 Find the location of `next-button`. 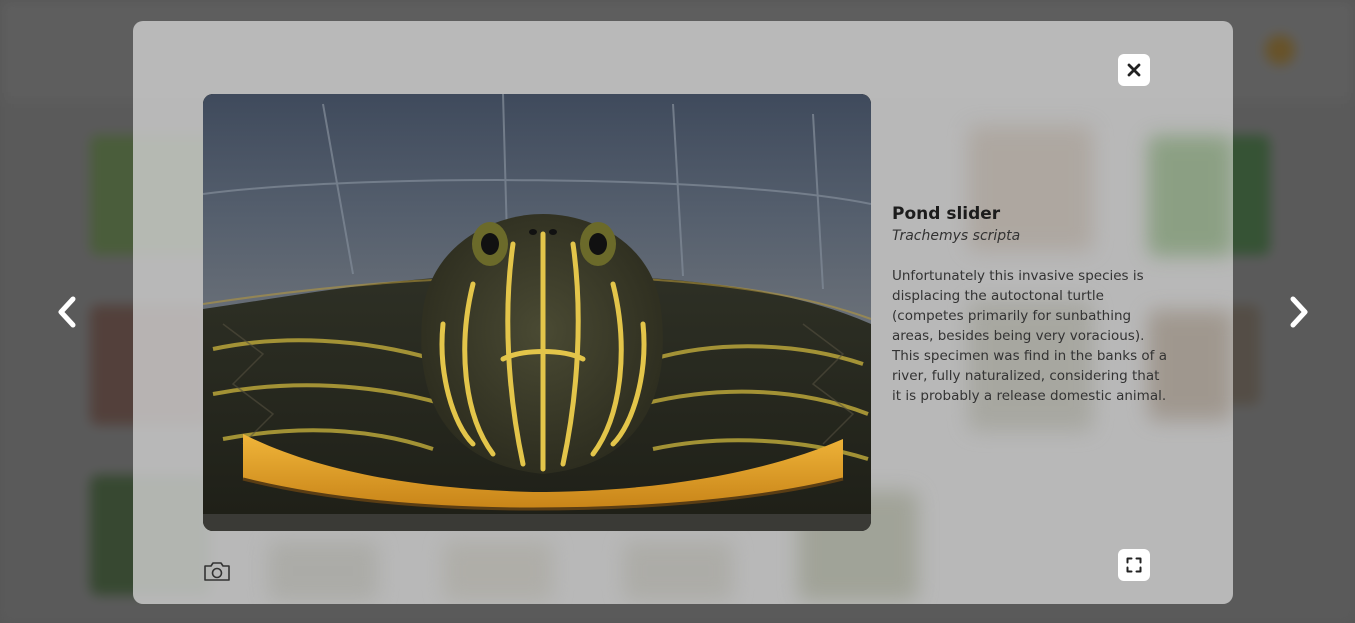

next-button is located at coordinates (1299, 312).